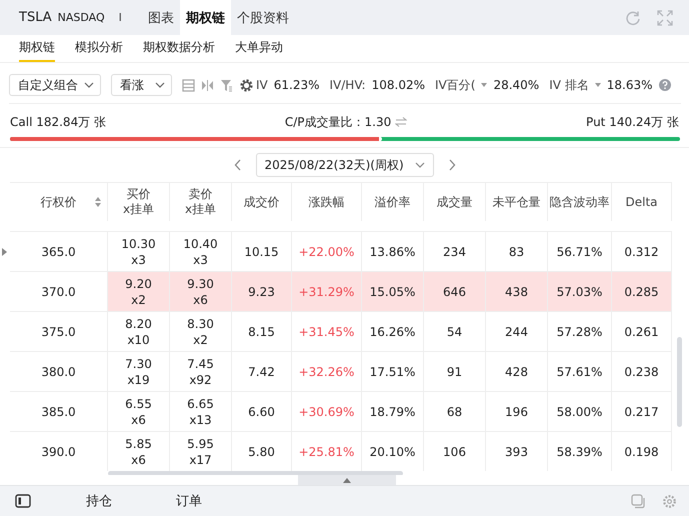 The image size is (689, 516). Describe the element at coordinates (454, 451) in the screenshot. I see `table-cell: 106` at that location.